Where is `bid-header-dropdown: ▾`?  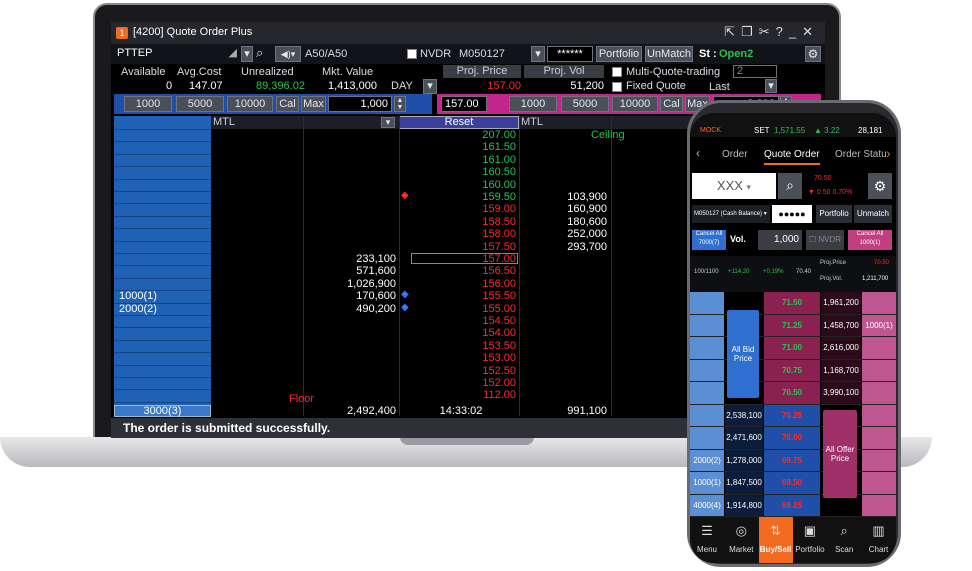 bid-header-dropdown: ▾ is located at coordinates (388, 122).